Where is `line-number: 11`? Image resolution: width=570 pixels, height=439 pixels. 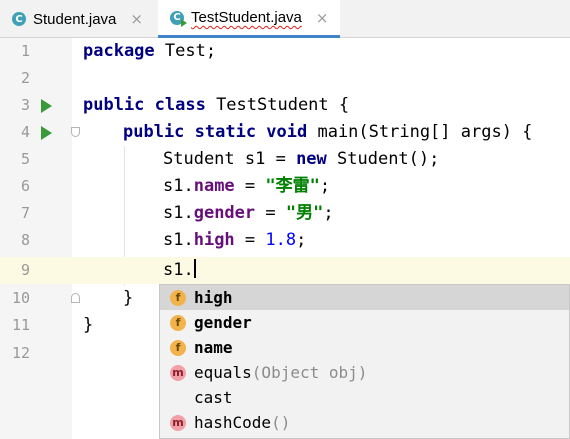
line-number: 11 is located at coordinates (20, 325).